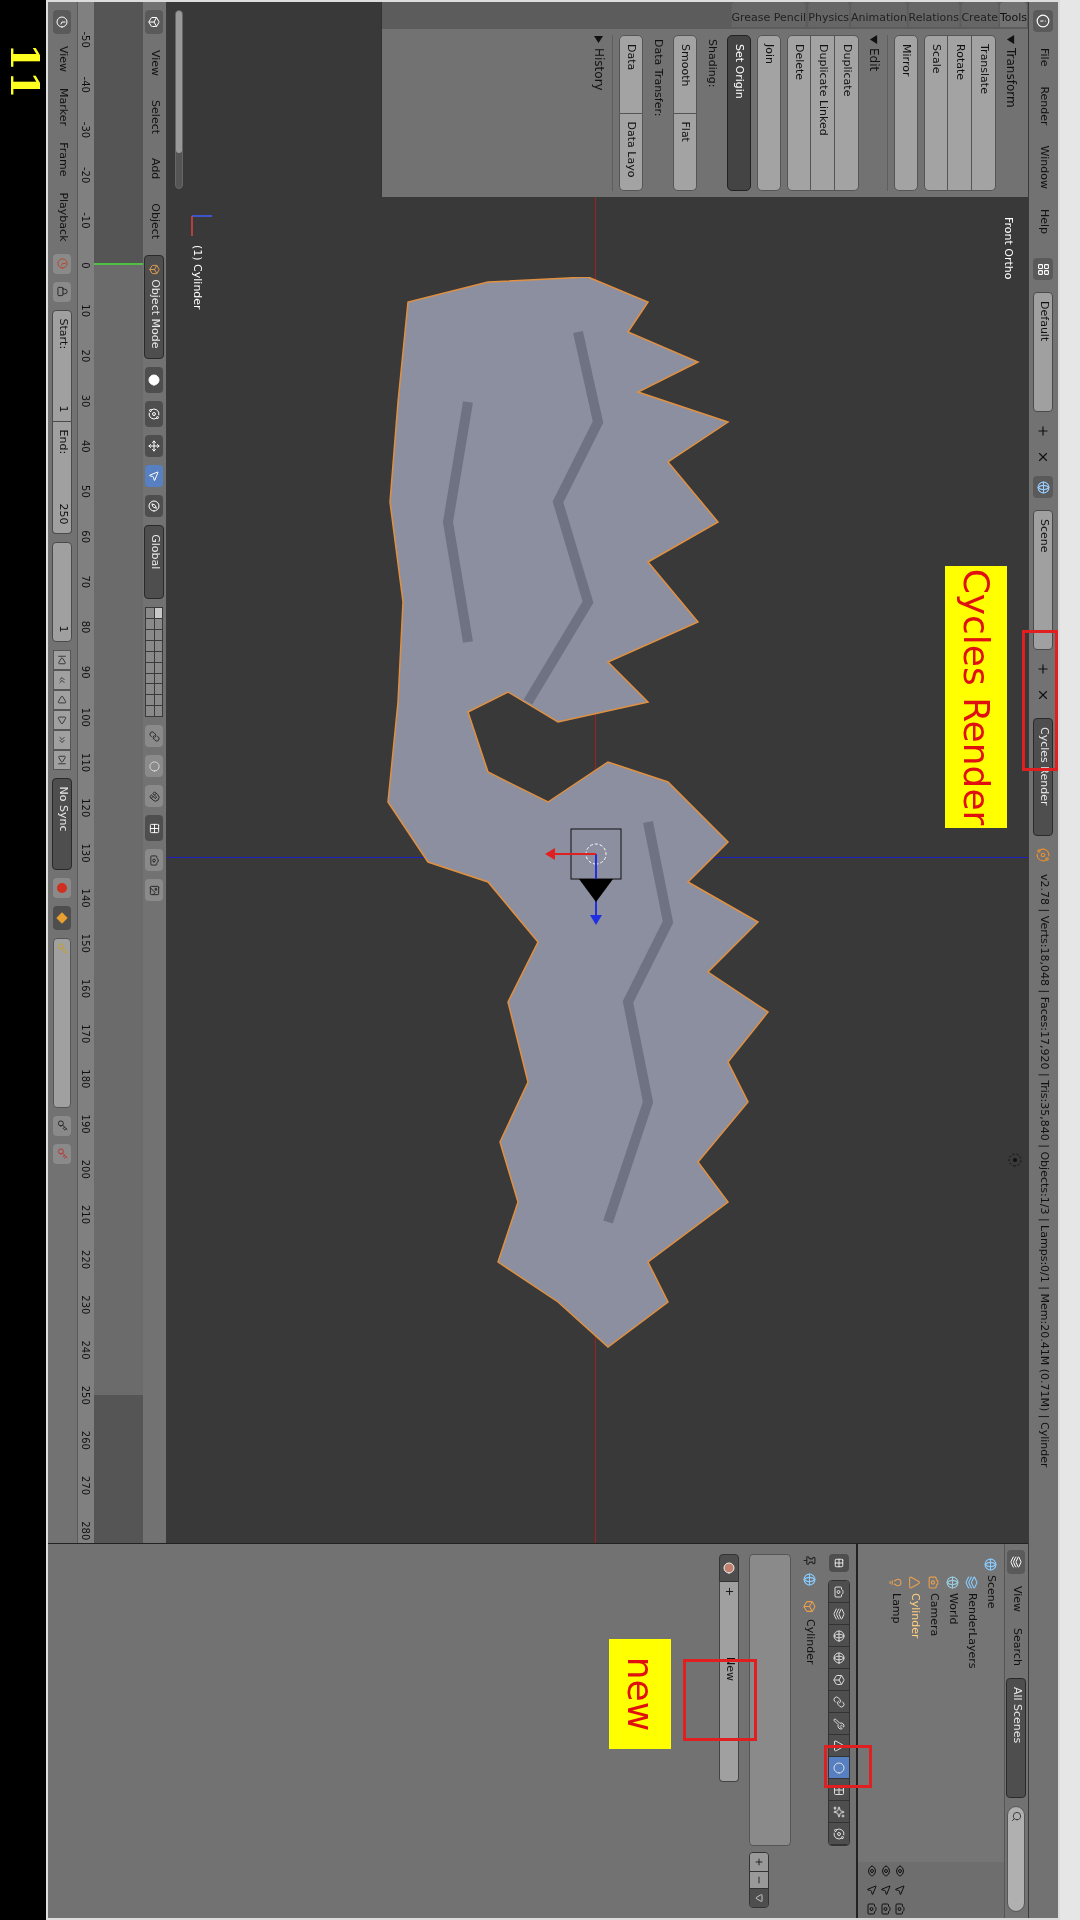  What do you see at coordinates (934, 14) in the screenshot?
I see `tool-shelf-tab: Relations` at bounding box center [934, 14].